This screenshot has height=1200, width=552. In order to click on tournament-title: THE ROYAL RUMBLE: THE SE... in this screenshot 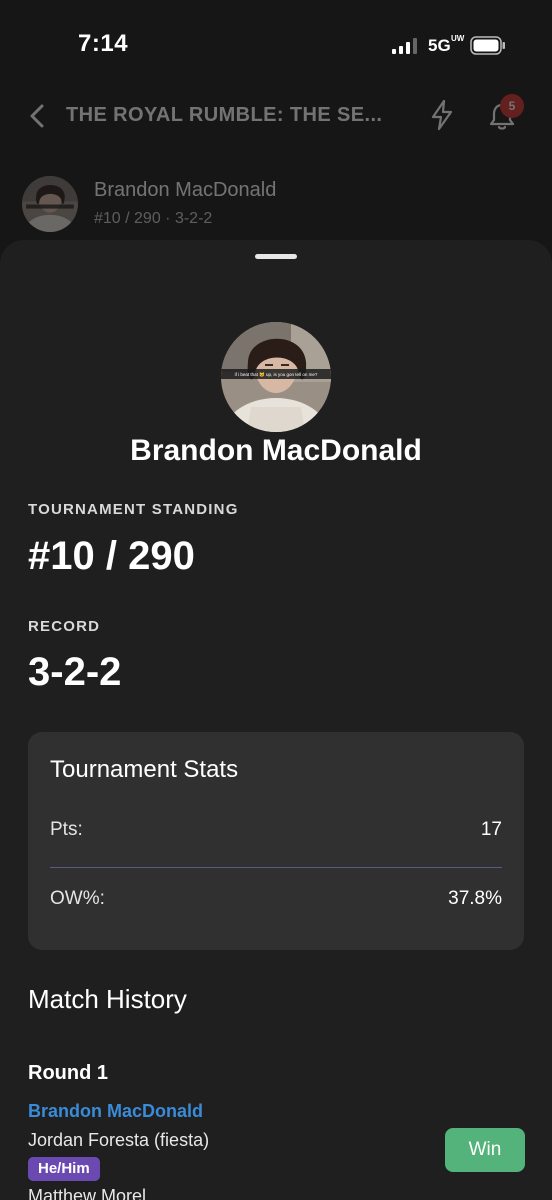, I will do `click(224, 115)`.